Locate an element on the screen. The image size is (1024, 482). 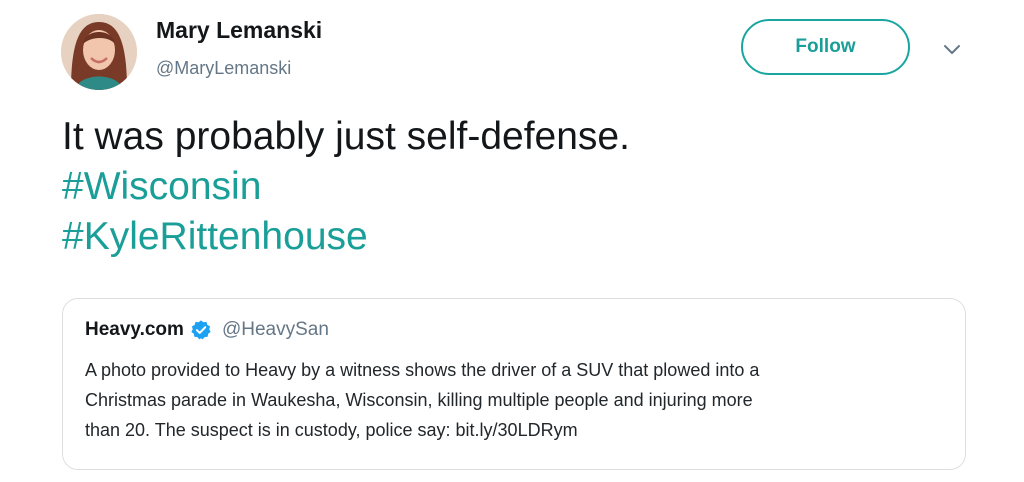
hashtag-wisconsin: #Wisconsin is located at coordinates (346, 187).